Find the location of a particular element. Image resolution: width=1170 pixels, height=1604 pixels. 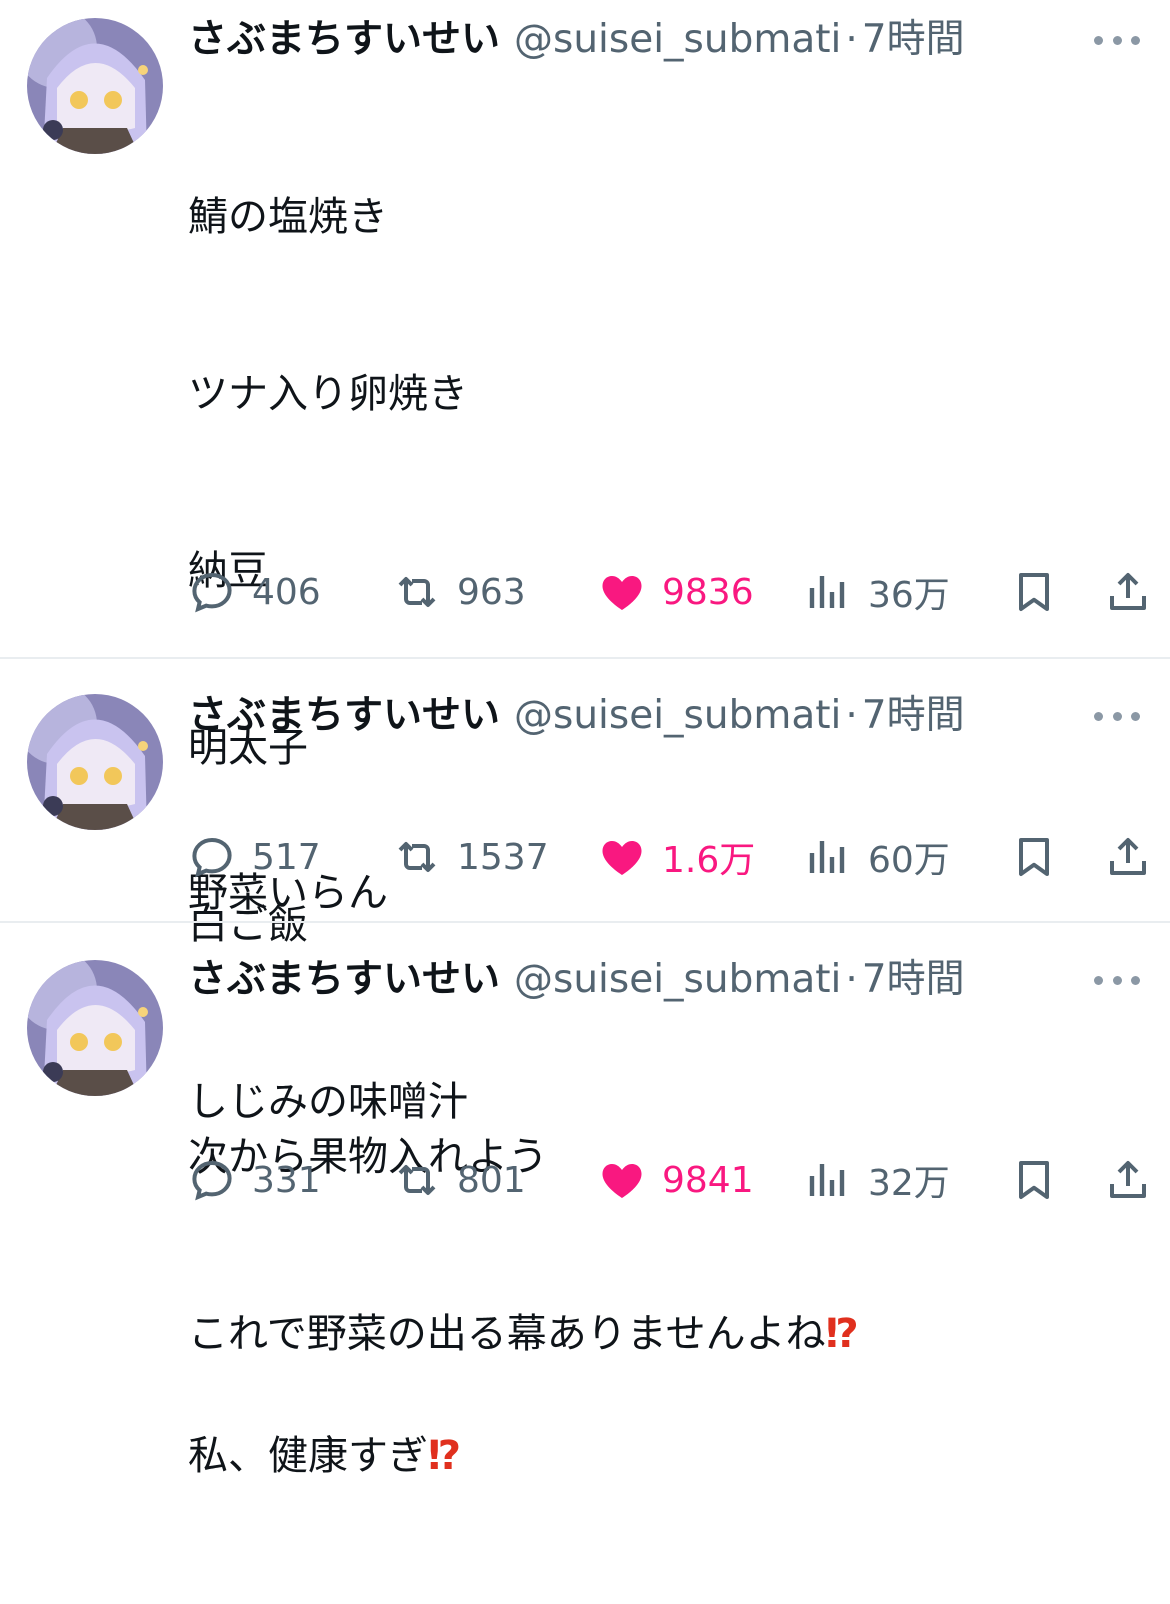

views-count: 60万 is located at coordinates (909, 860).